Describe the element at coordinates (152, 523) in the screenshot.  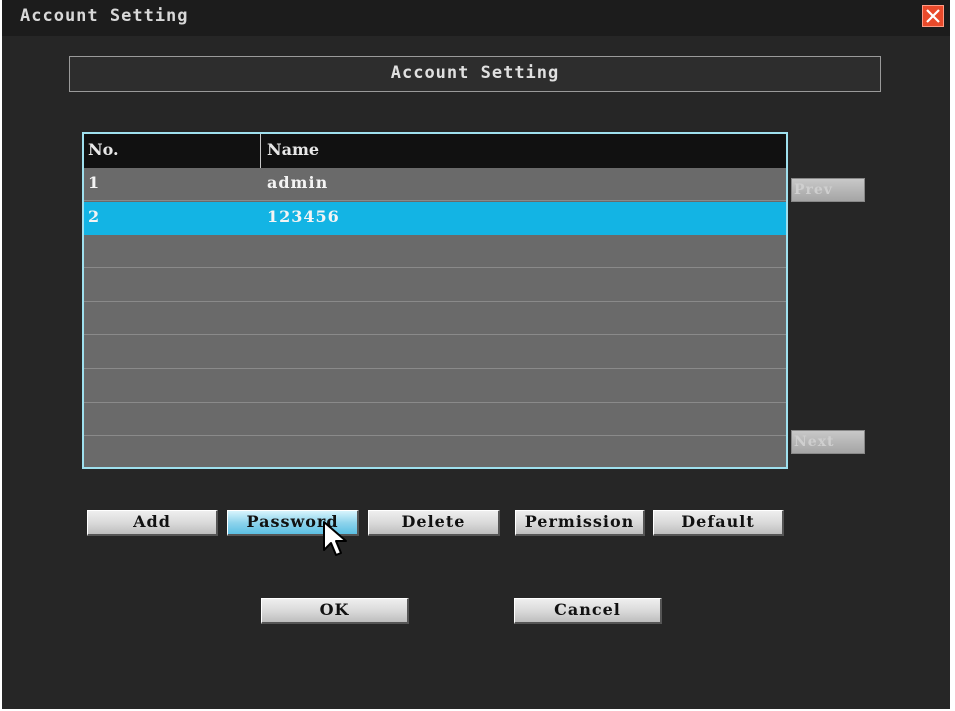
I see `add-button: Add` at that location.